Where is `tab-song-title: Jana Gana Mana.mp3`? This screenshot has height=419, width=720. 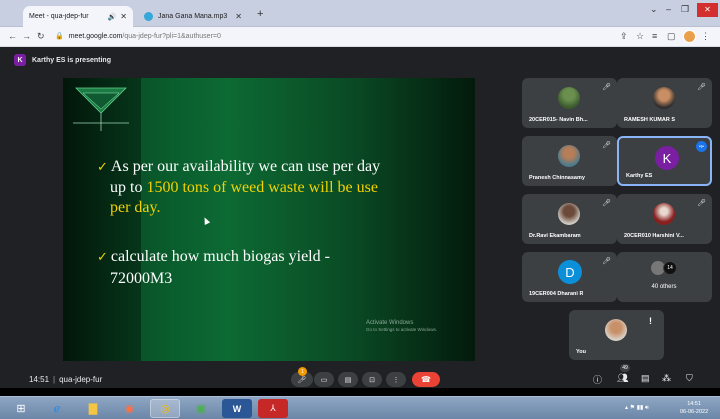
tab-song-title: Jana Gana Mana.mp3 is located at coordinates (193, 16).